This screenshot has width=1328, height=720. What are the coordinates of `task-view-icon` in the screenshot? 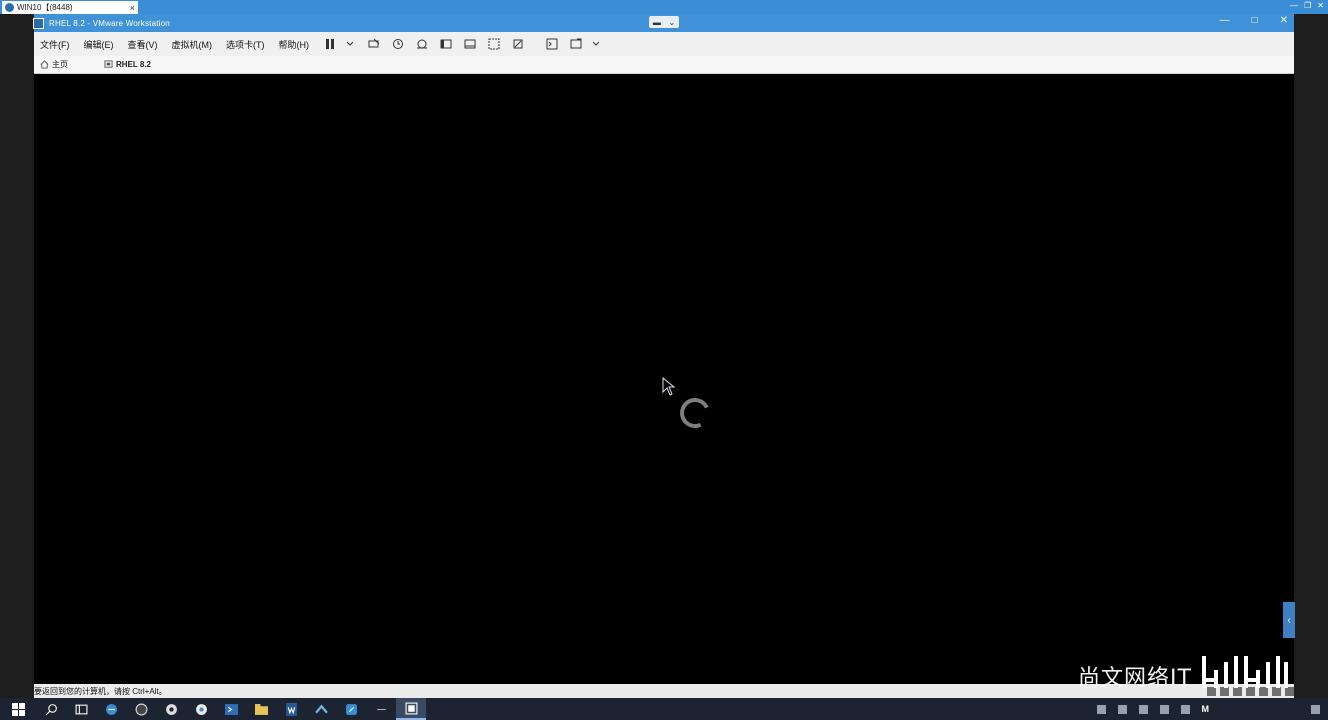 It's located at (81, 709).